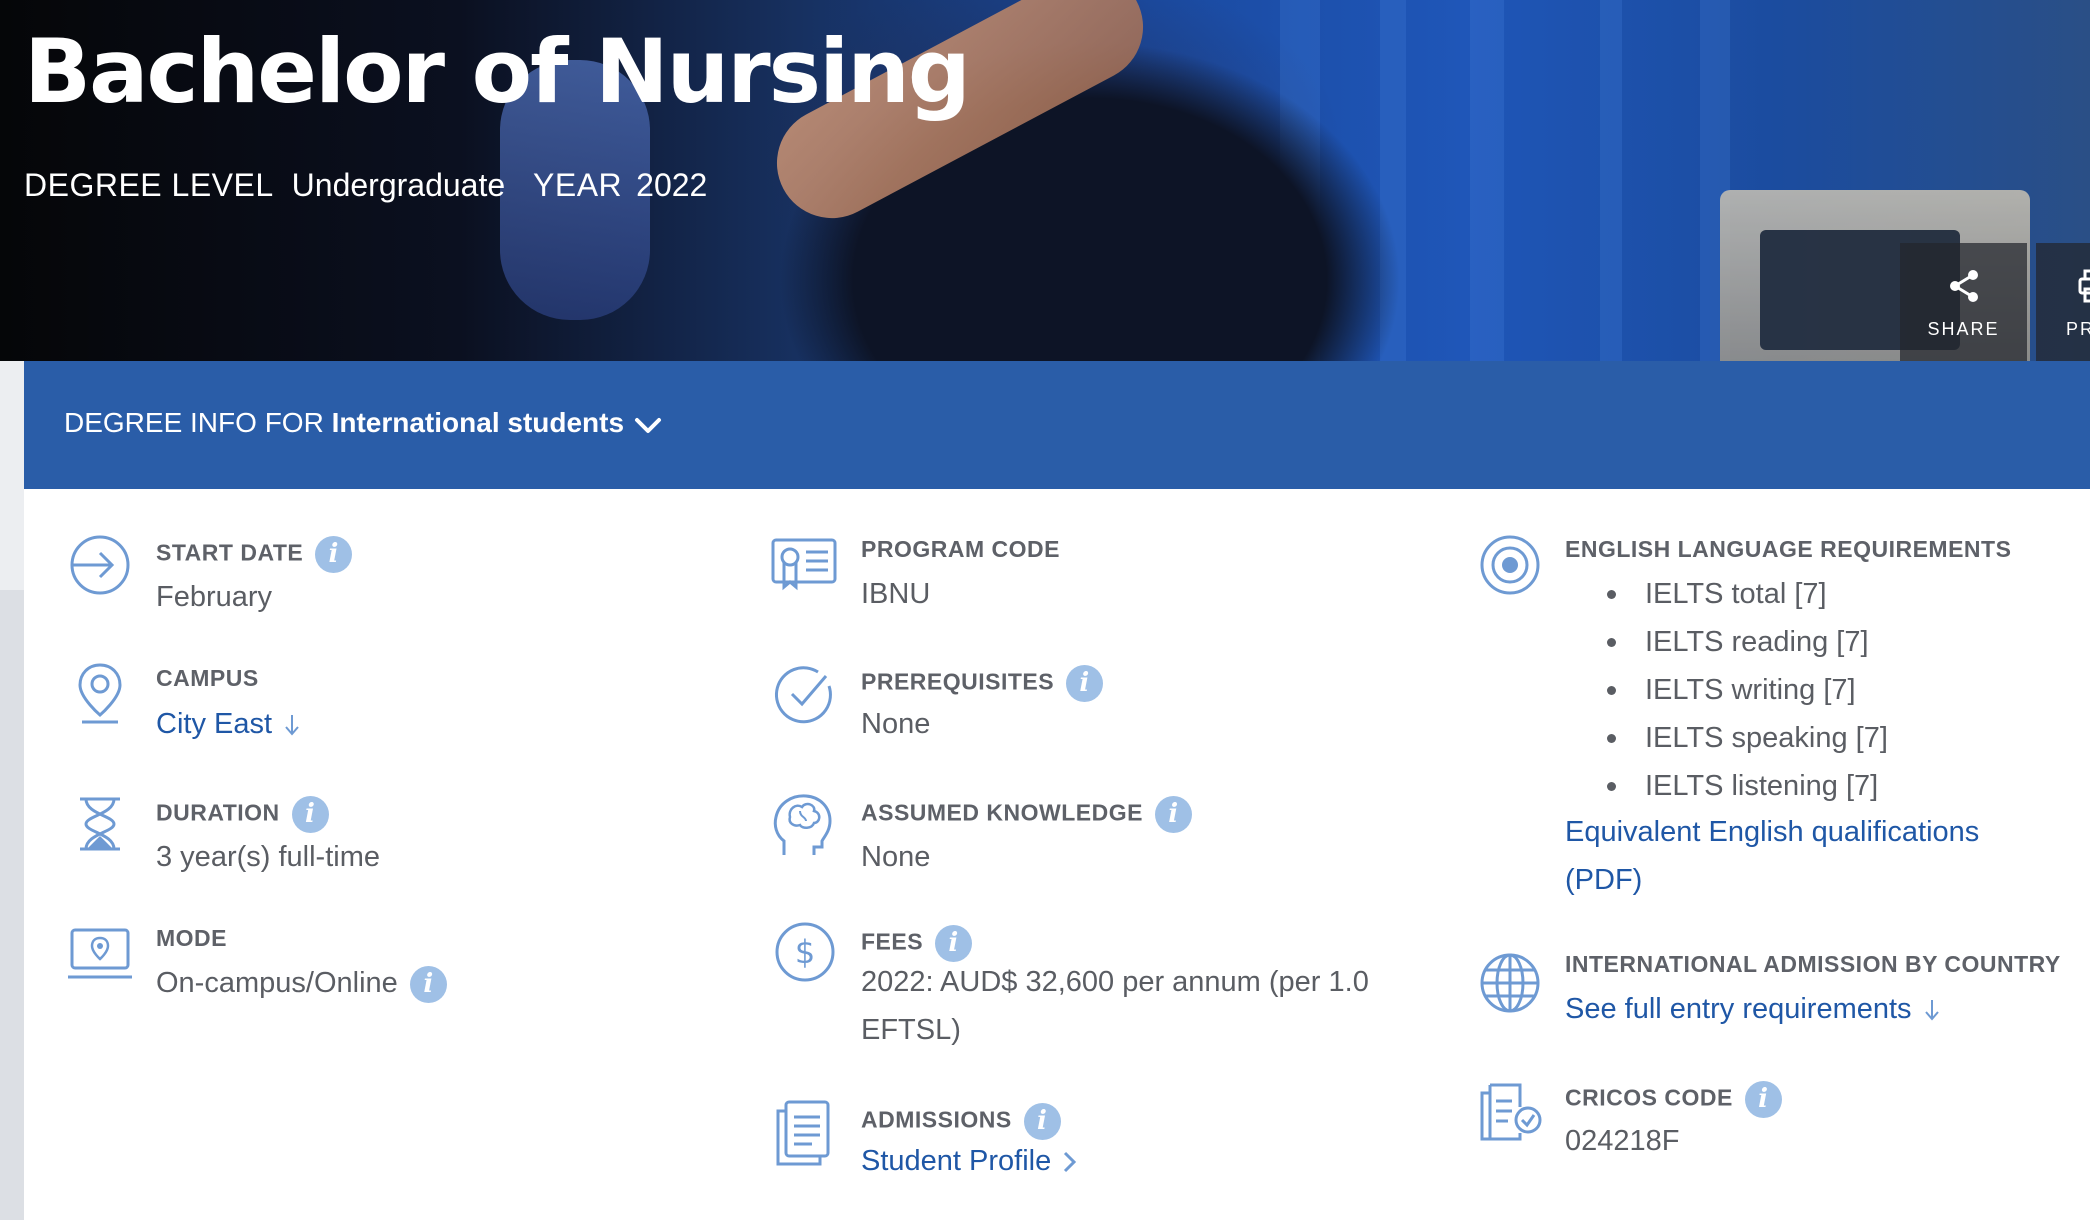 This screenshot has width=2090, height=1220. I want to click on print-button: PR, so click(2063, 302).